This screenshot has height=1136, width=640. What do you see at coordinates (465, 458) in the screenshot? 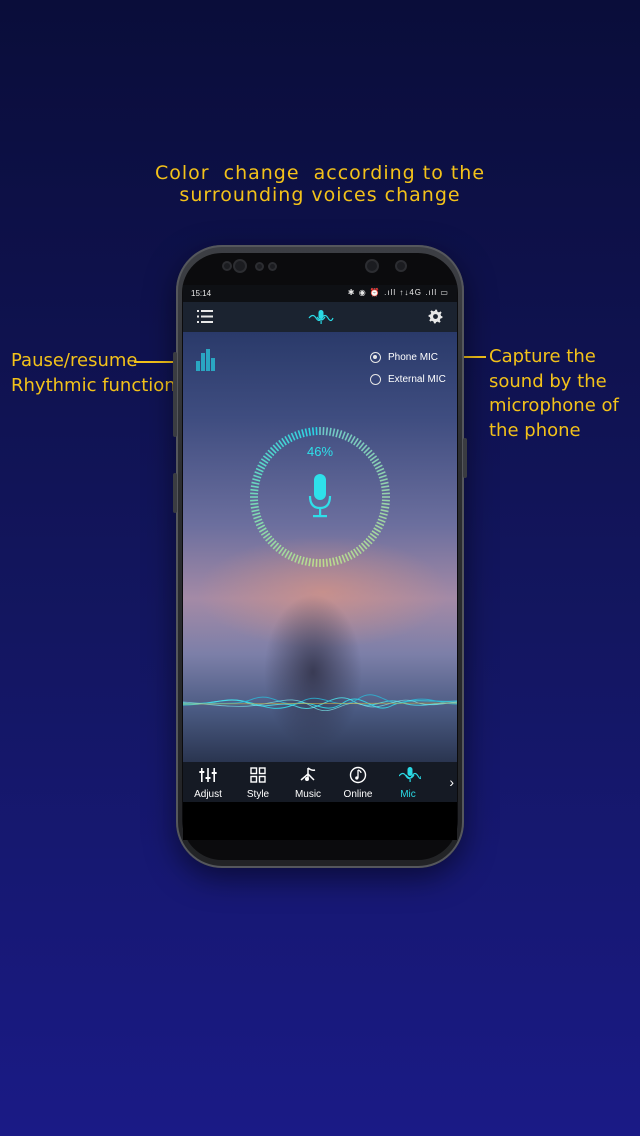
I see `phone-side-button-power` at bounding box center [465, 458].